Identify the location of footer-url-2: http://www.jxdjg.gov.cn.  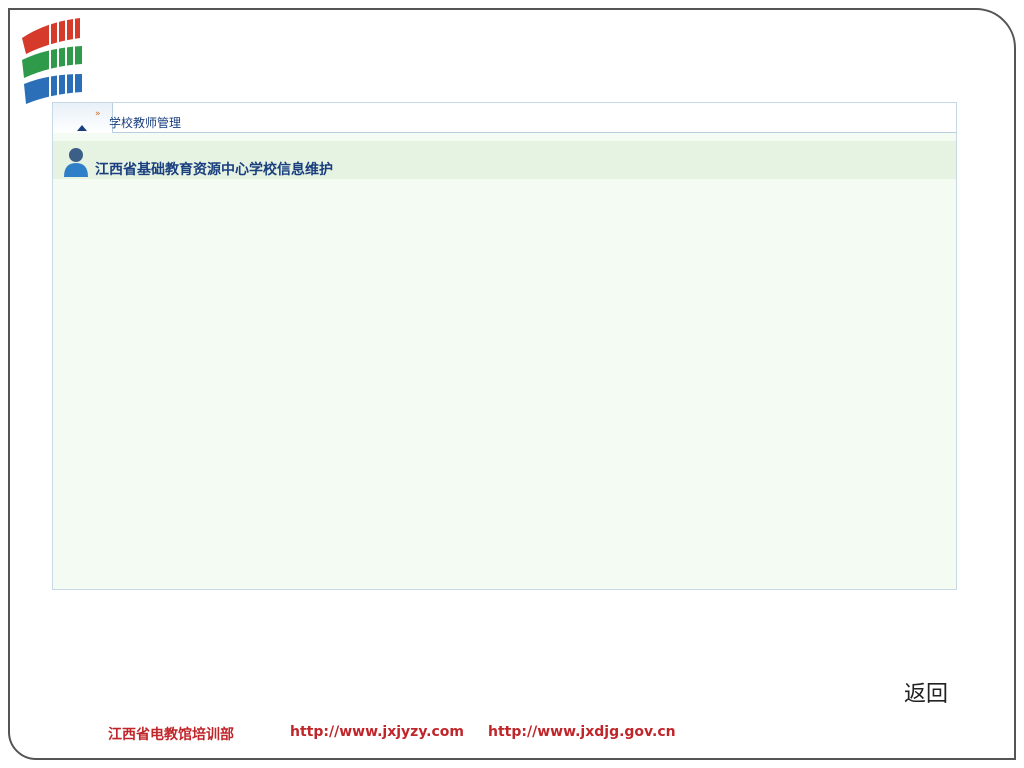
(582, 732).